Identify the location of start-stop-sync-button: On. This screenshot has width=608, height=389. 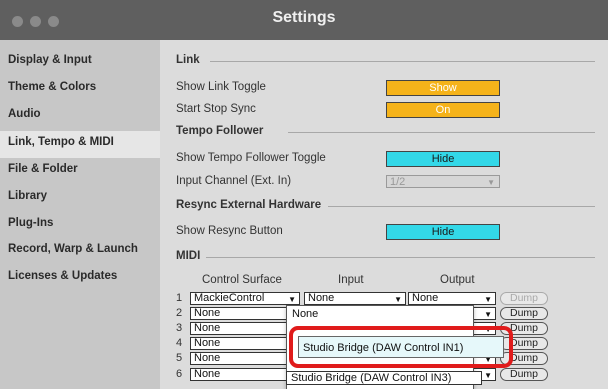
(443, 110).